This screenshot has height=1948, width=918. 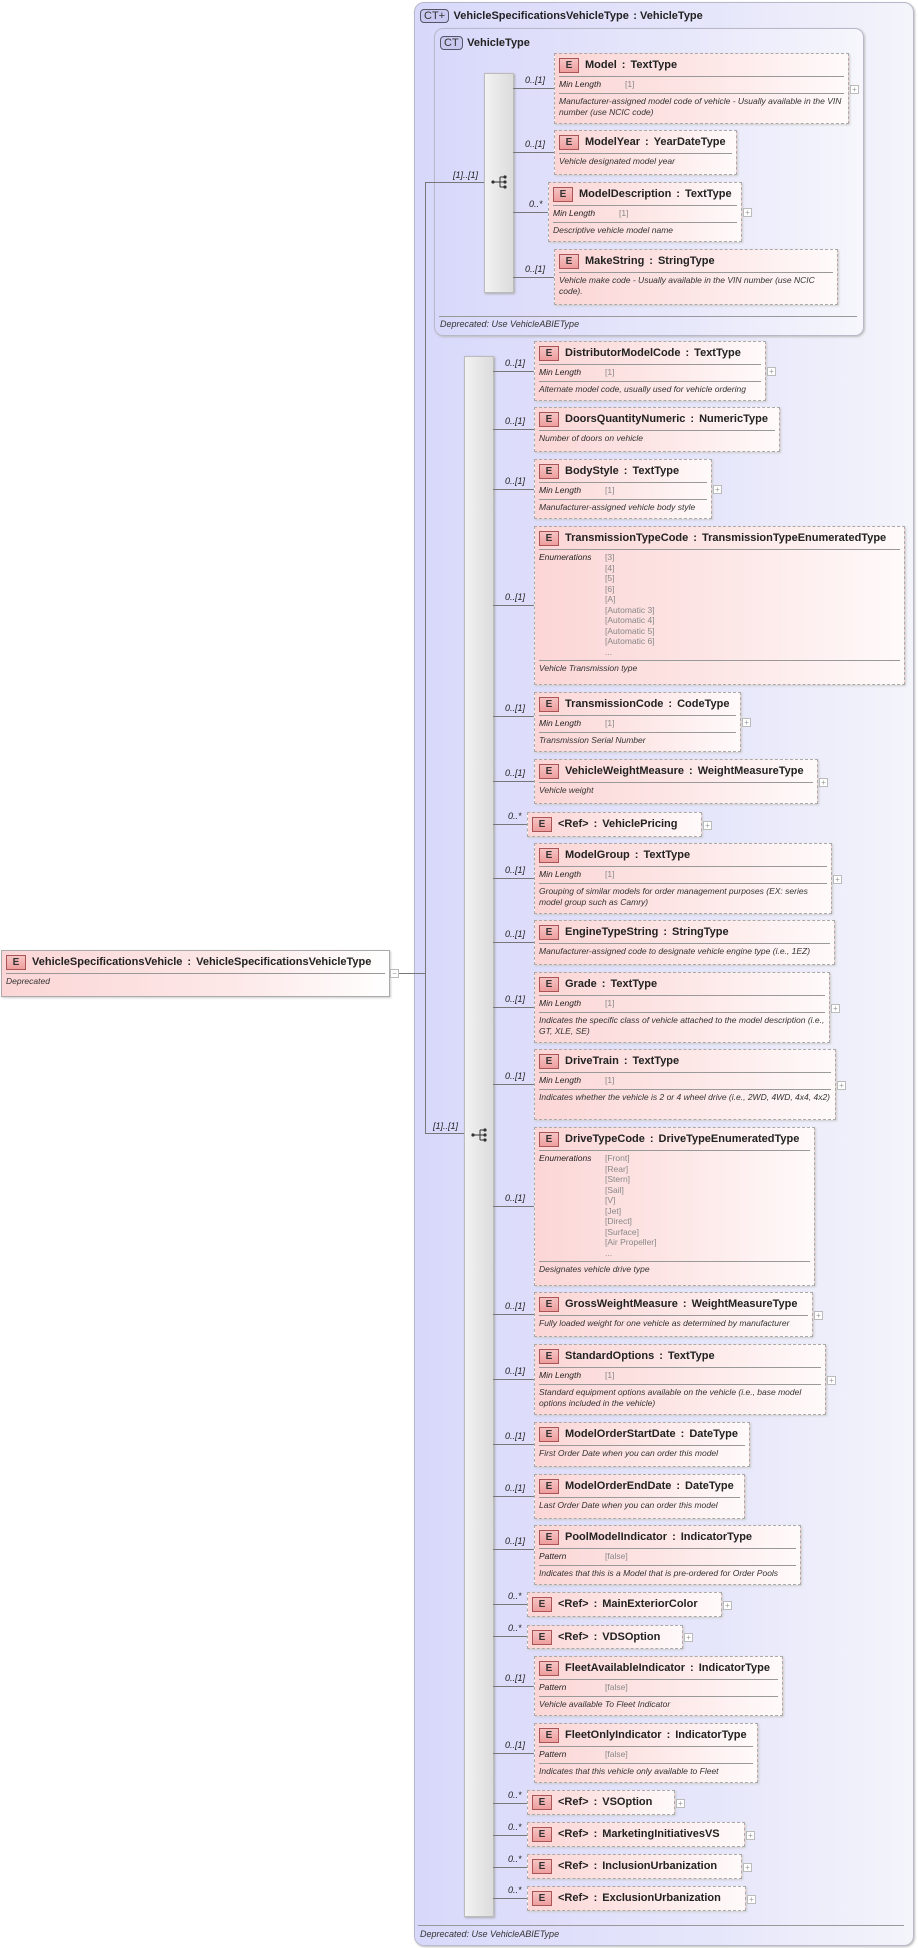 What do you see at coordinates (689, 142) in the screenshot?
I see `element-type: YearDateType` at bounding box center [689, 142].